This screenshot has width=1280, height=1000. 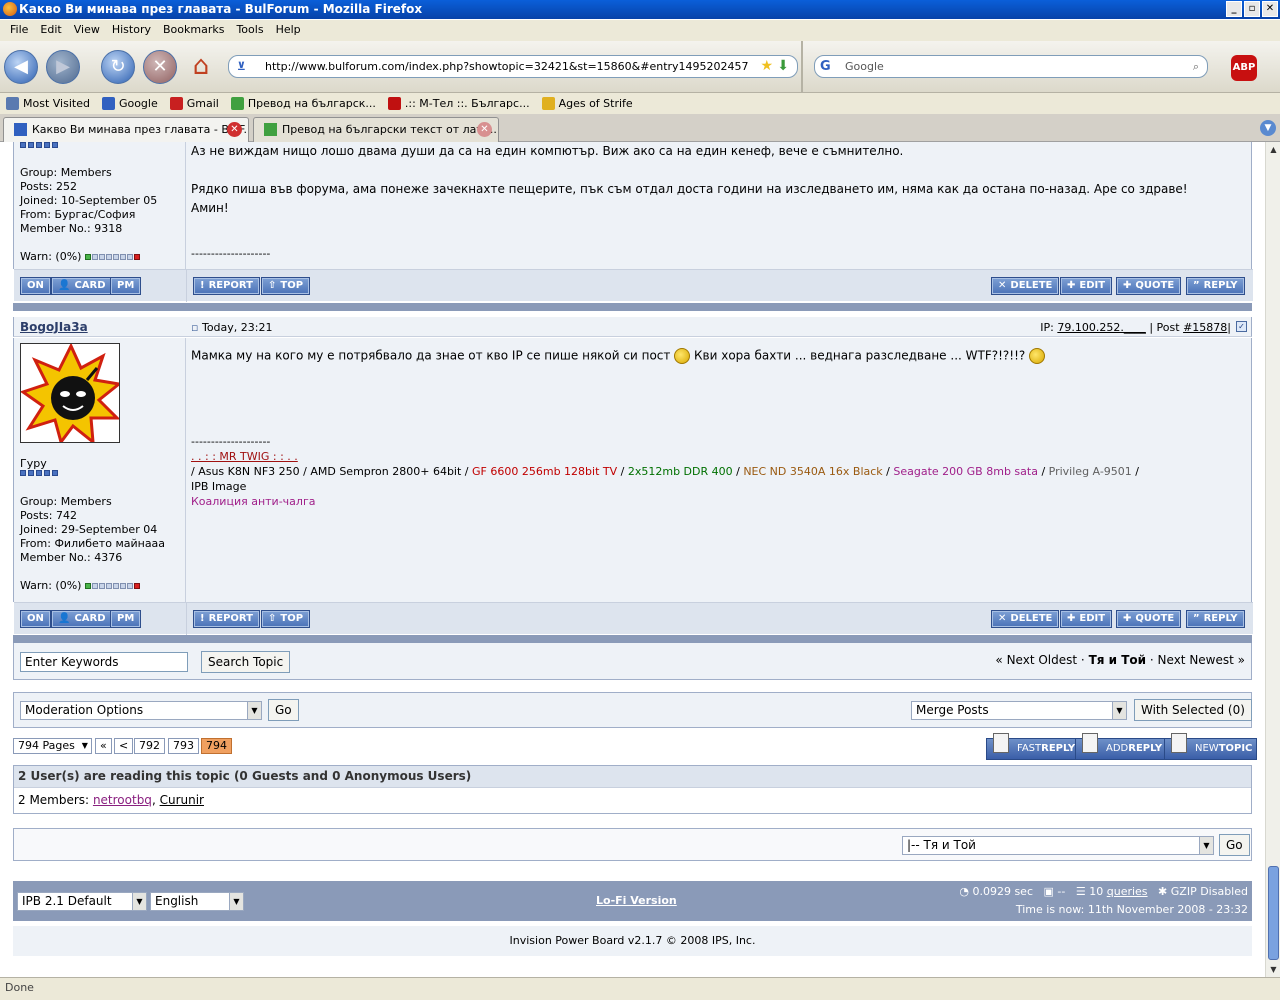 I want to click on queries-link: queries, so click(x=1127, y=891).